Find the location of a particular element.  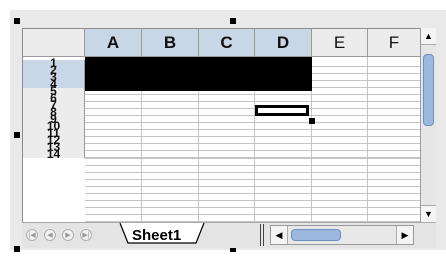

sheet-tab-label: Sheet1 is located at coordinates (157, 235).